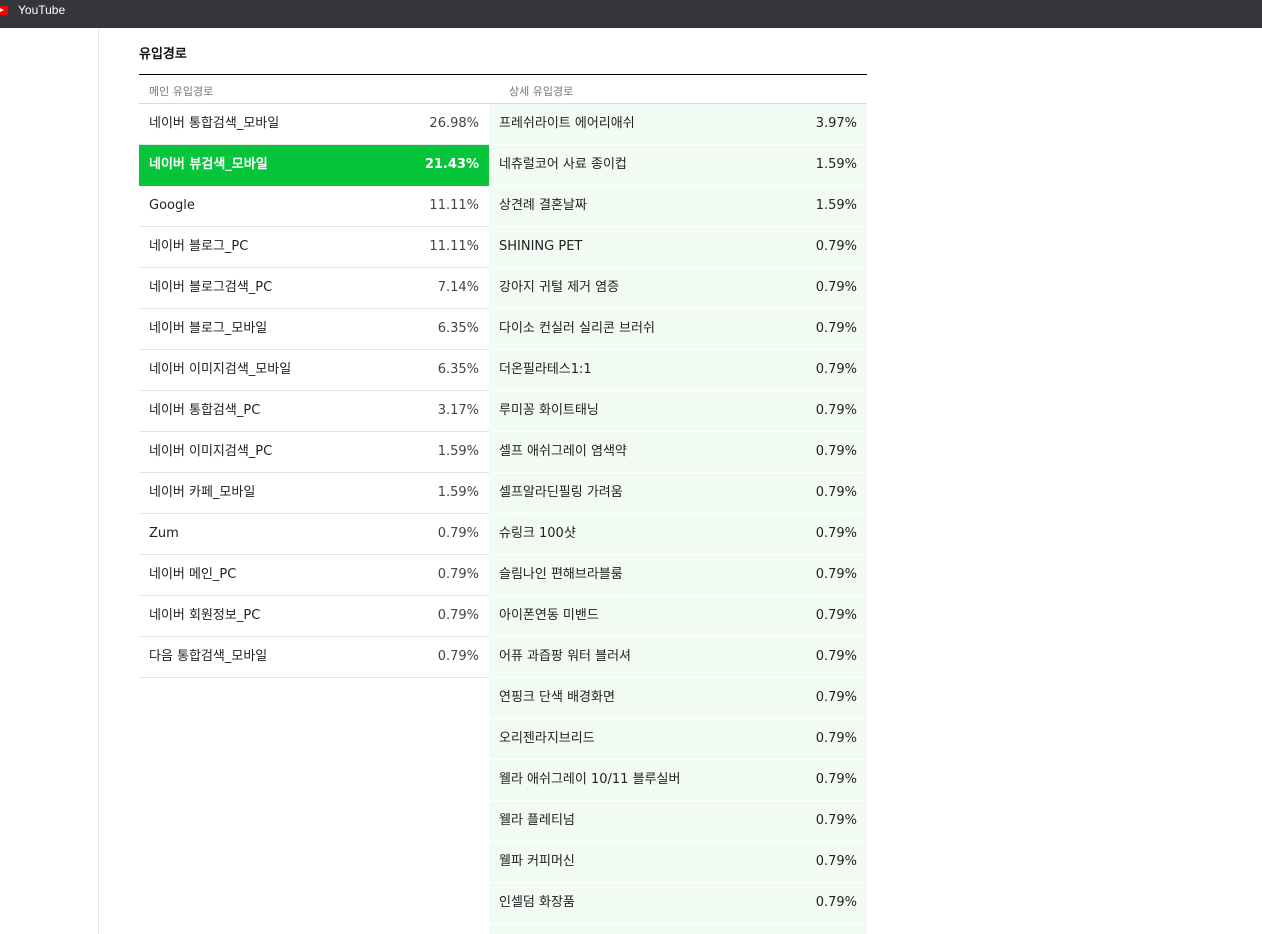  What do you see at coordinates (314, 370) in the screenshot?
I see `main-source-row: 네이버 이미지검색_모바일 6.35%` at bounding box center [314, 370].